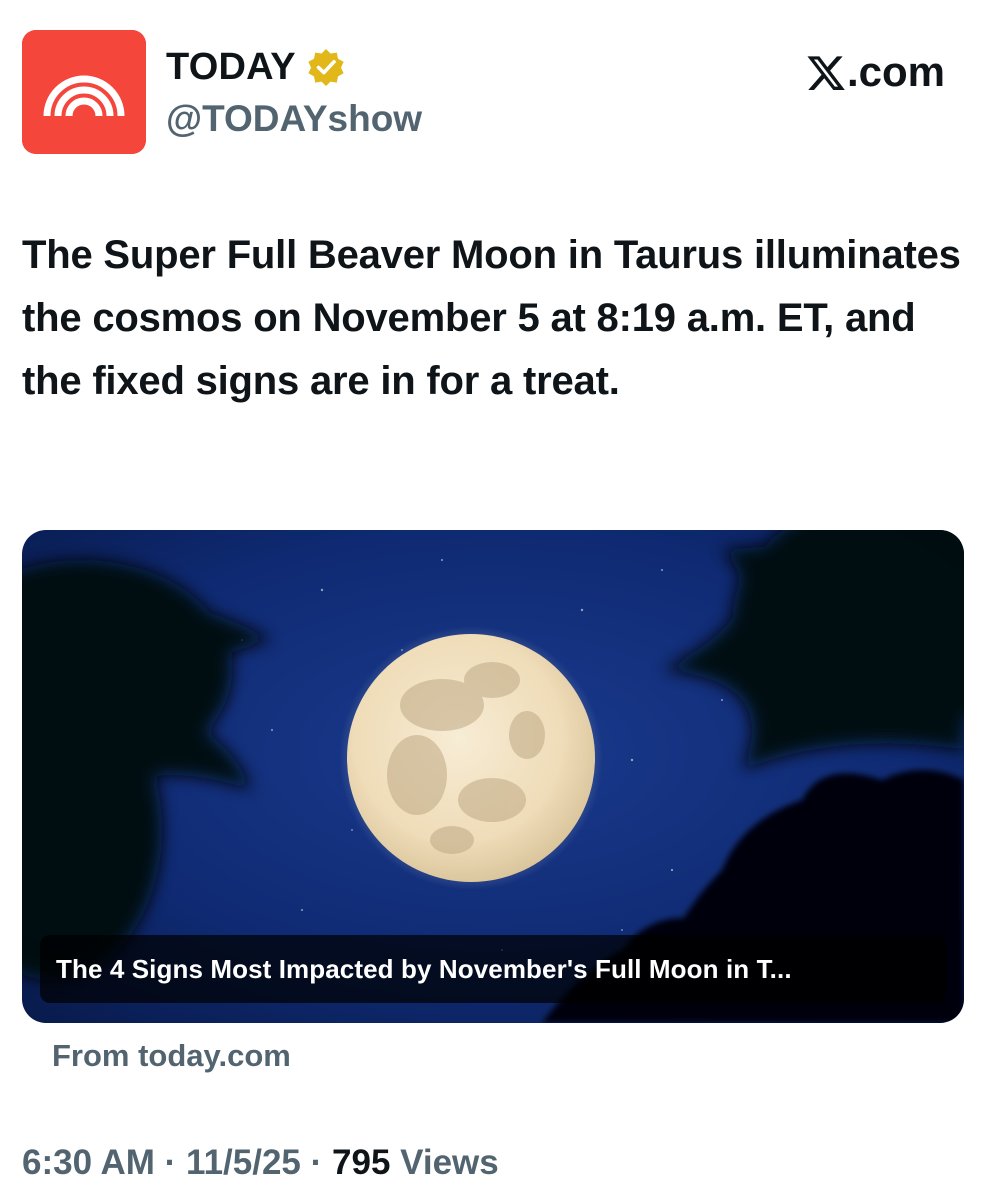  I want to click on views-label: Views, so click(449, 1162).